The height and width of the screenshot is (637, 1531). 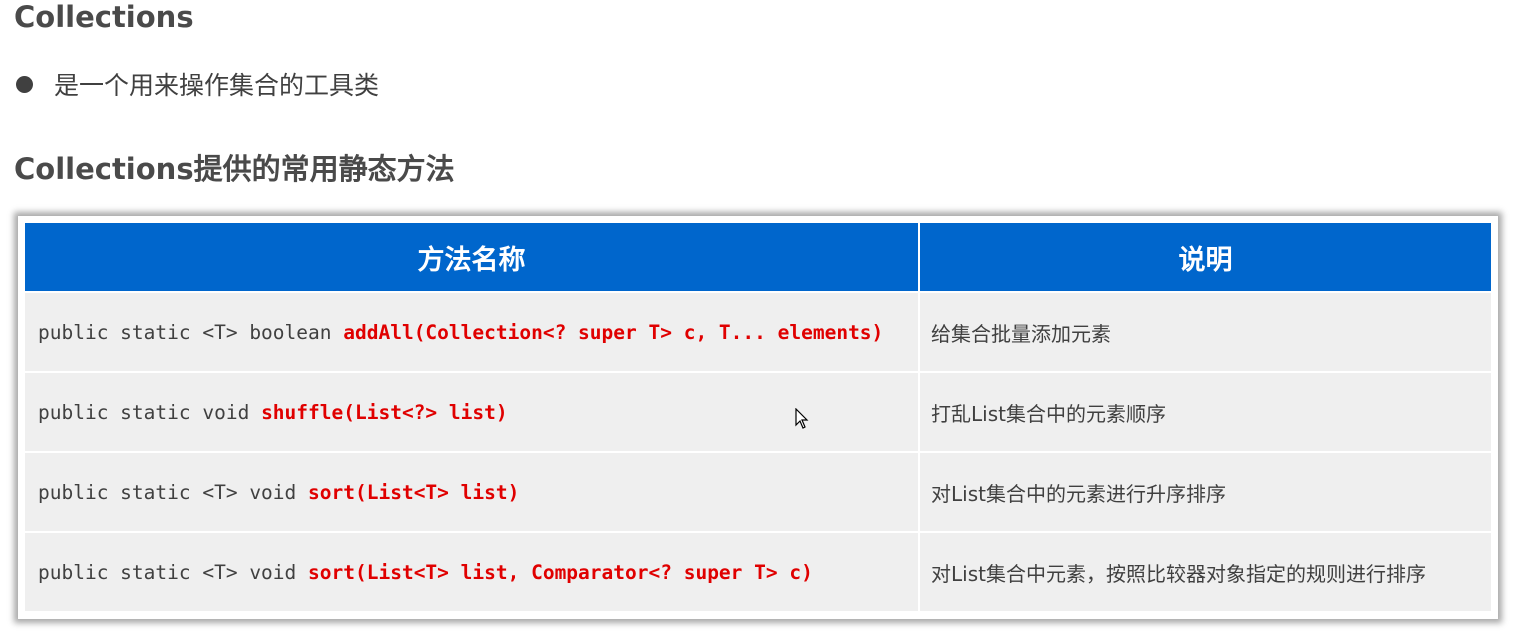 I want to click on bullet-text: 是一个用来操作集合的工具类, so click(x=217, y=85).